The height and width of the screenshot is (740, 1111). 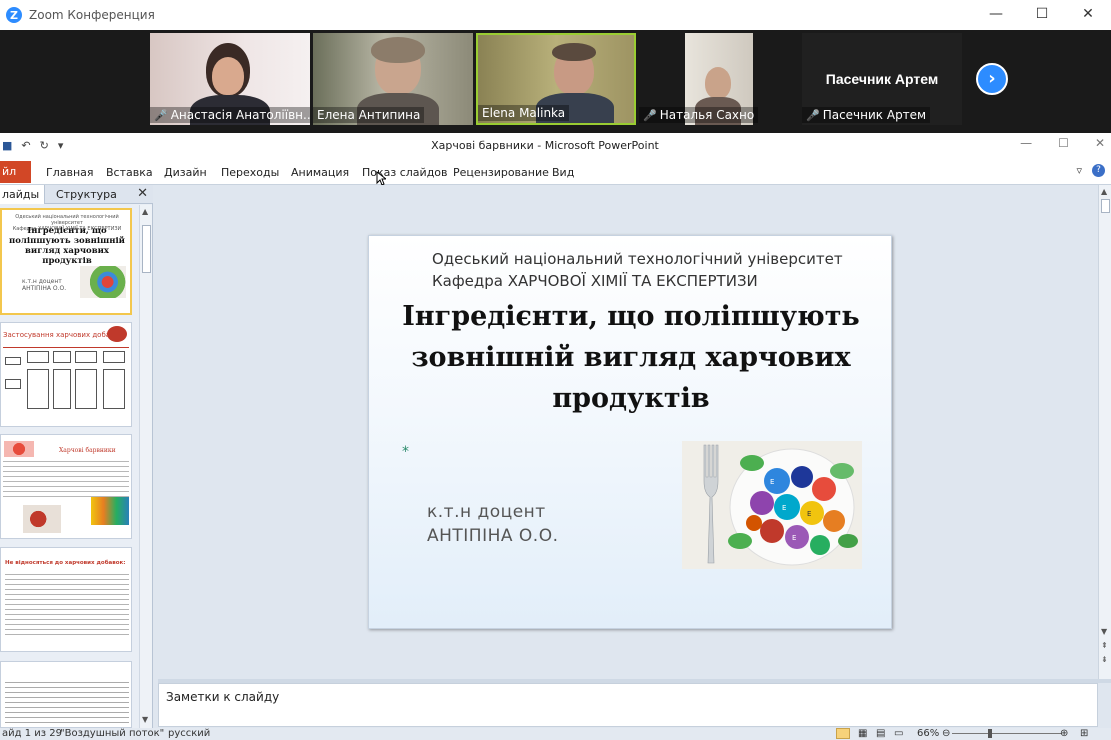 I want to click on theme-name: "Воздушный поток", so click(x=112, y=733).